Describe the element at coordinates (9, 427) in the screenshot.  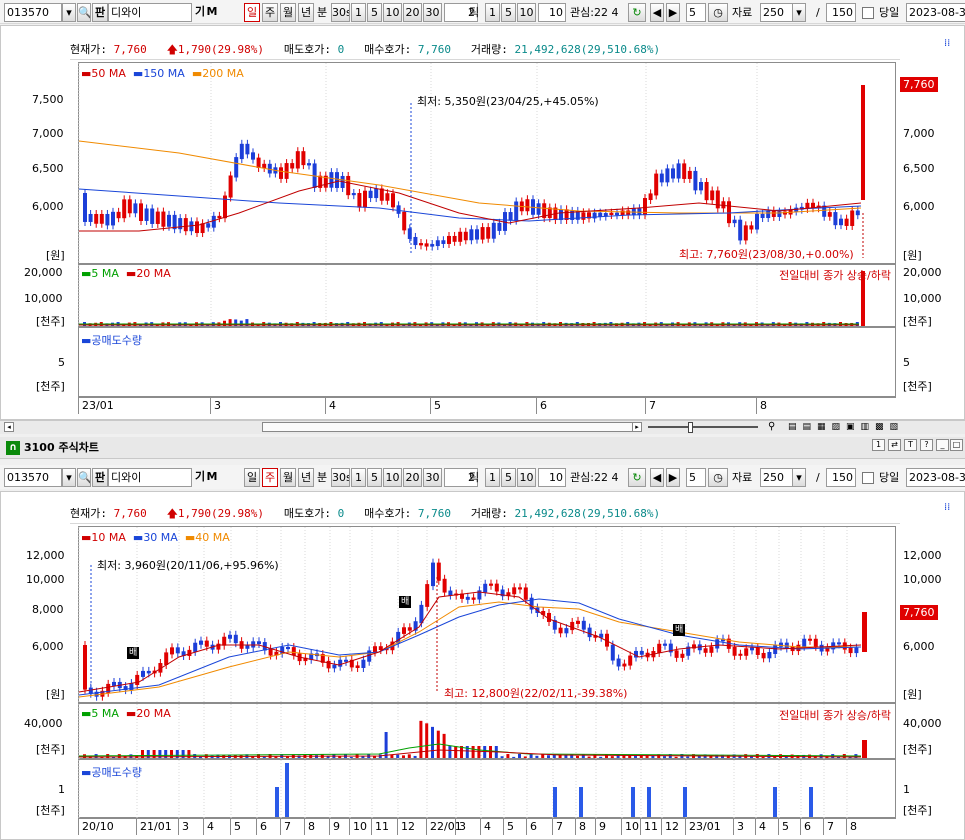
I see `scroll-left-icon: ◂` at that location.